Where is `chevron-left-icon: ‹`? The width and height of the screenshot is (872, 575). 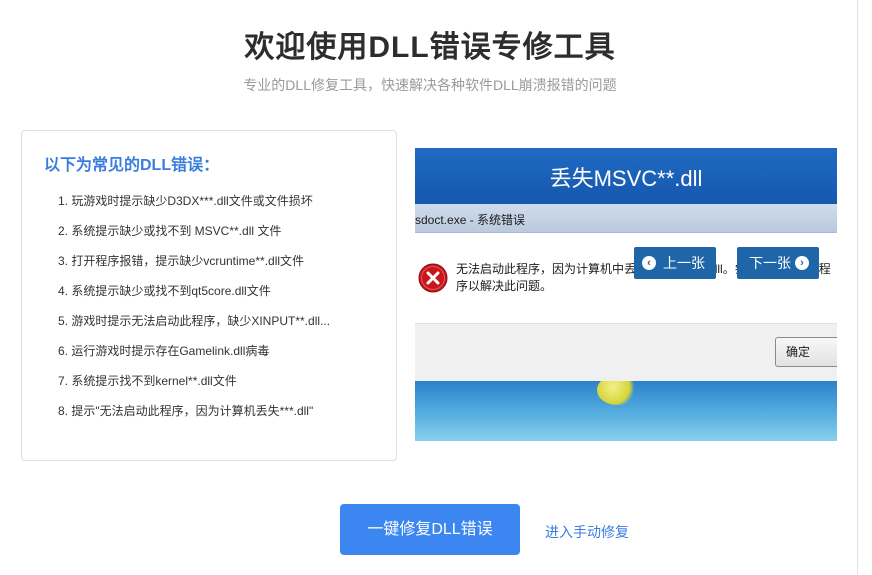
chevron-left-icon: ‹ is located at coordinates (649, 263).